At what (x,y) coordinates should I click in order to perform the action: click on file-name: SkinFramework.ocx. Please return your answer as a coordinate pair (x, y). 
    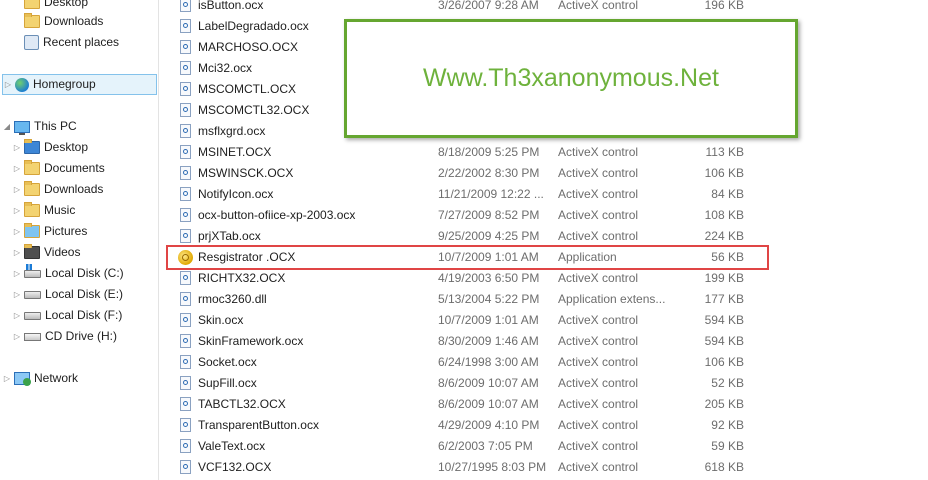
    Looking at the image, I should click on (251, 341).